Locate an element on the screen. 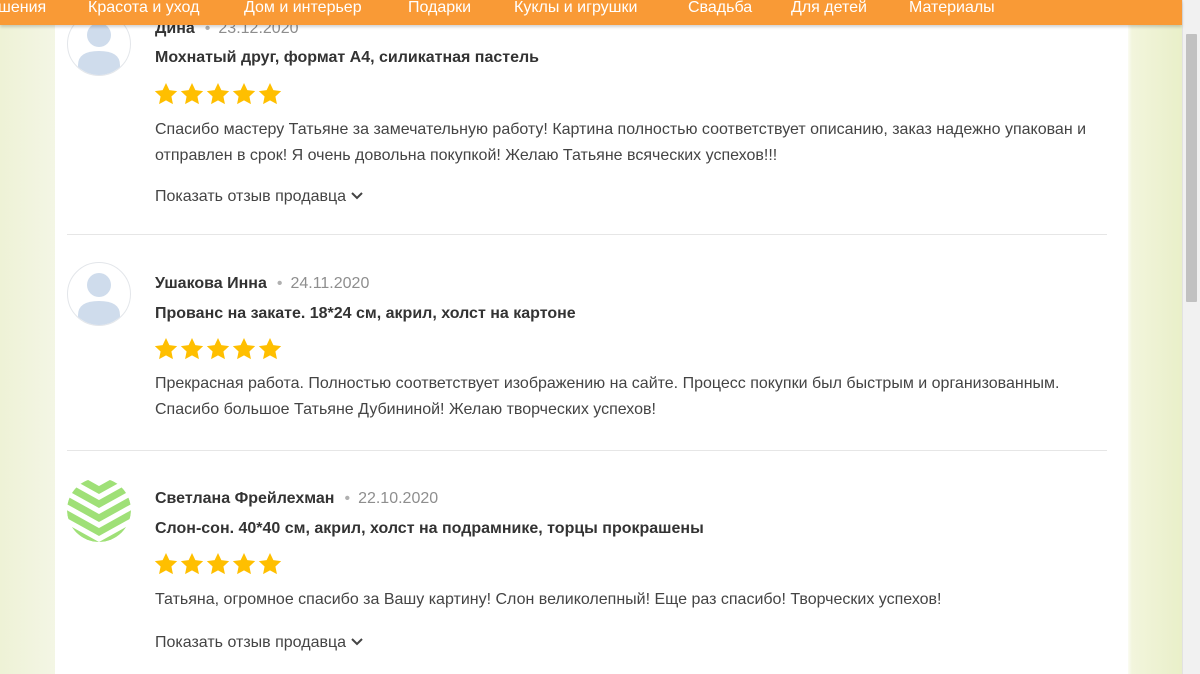 The height and width of the screenshot is (674, 1200). review-meta: Светлана Фрейлехман • 22.10.2020 is located at coordinates (296, 499).